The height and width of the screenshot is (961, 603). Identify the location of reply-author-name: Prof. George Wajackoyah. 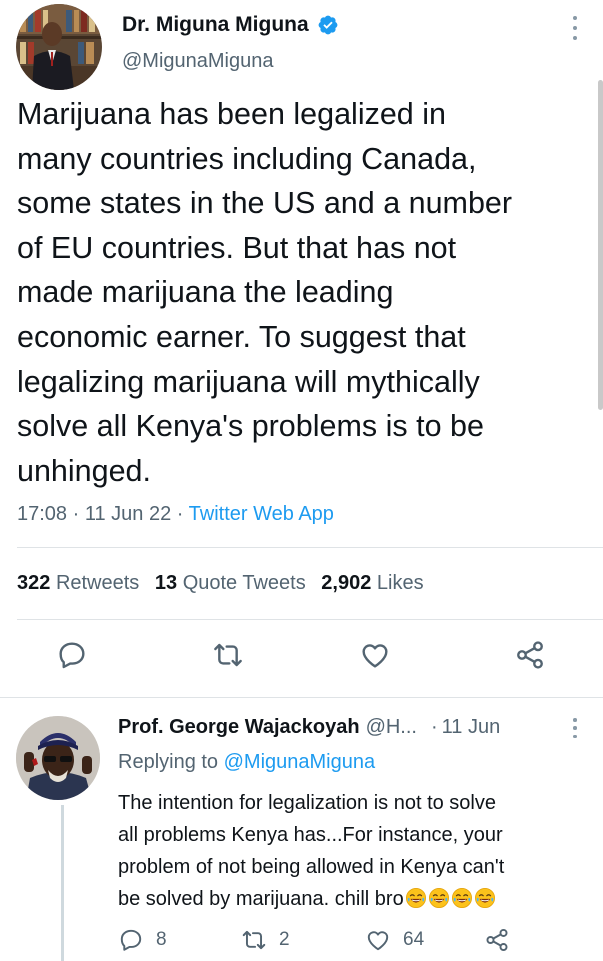
(239, 727).